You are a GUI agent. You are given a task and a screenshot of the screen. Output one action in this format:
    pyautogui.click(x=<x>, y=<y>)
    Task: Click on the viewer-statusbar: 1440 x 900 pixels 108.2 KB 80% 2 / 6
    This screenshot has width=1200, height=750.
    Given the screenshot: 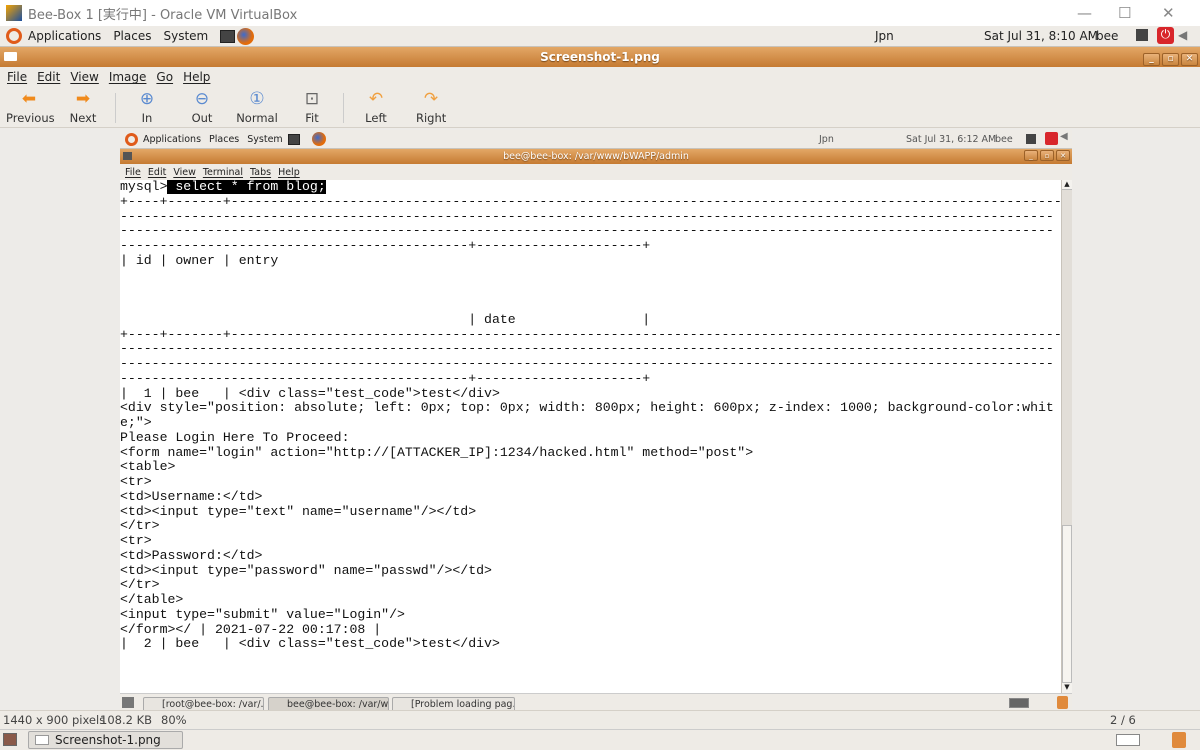 What is the action you would take?
    pyautogui.click(x=600, y=719)
    